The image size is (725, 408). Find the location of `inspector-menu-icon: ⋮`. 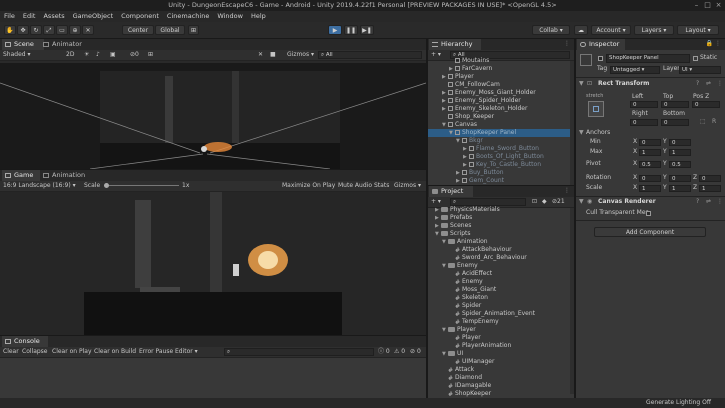

inspector-menu-icon: ⋮ is located at coordinates (718, 43).